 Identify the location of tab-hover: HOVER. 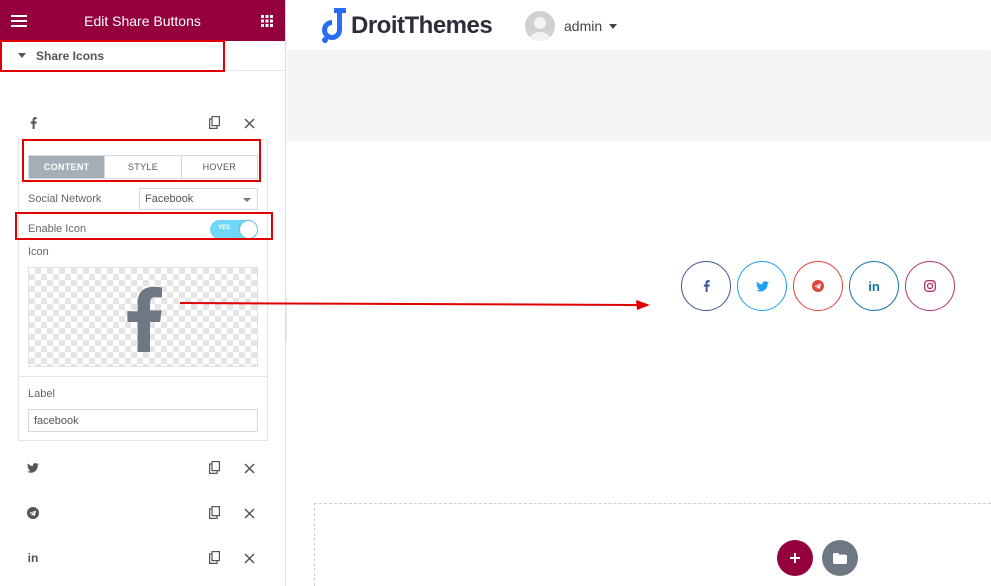
(219, 167).